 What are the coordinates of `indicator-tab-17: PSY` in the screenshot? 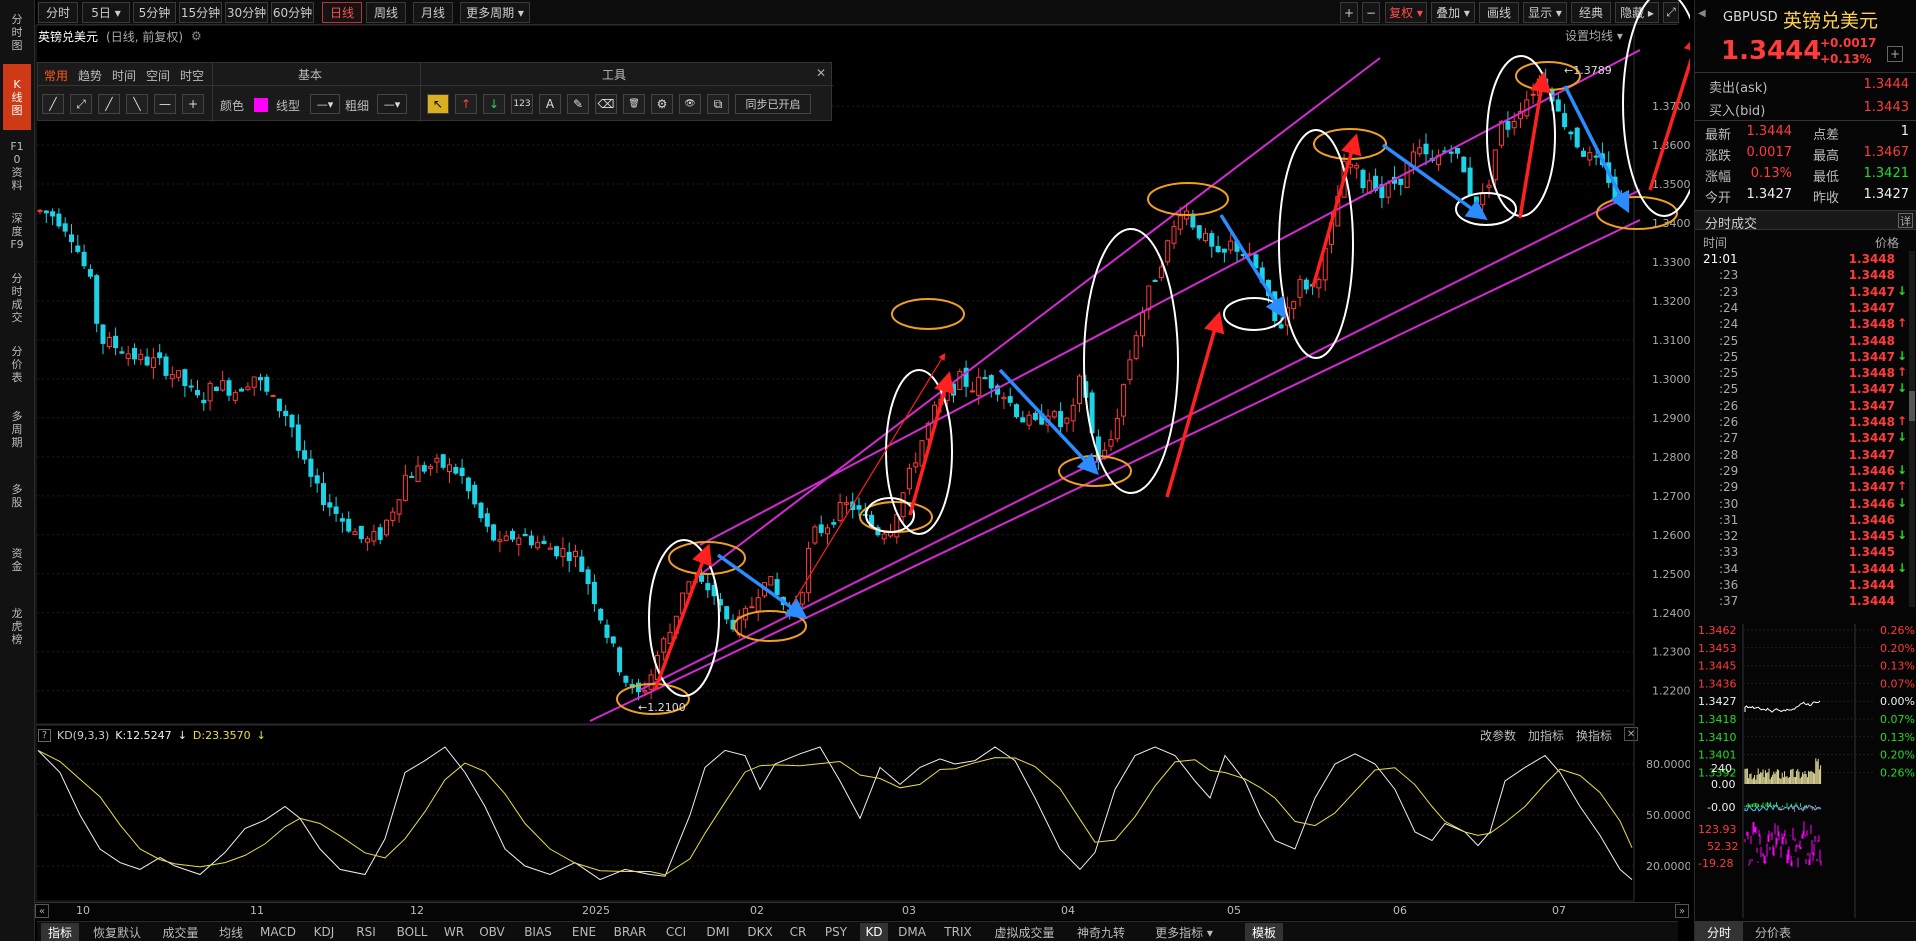 It's located at (836, 932).